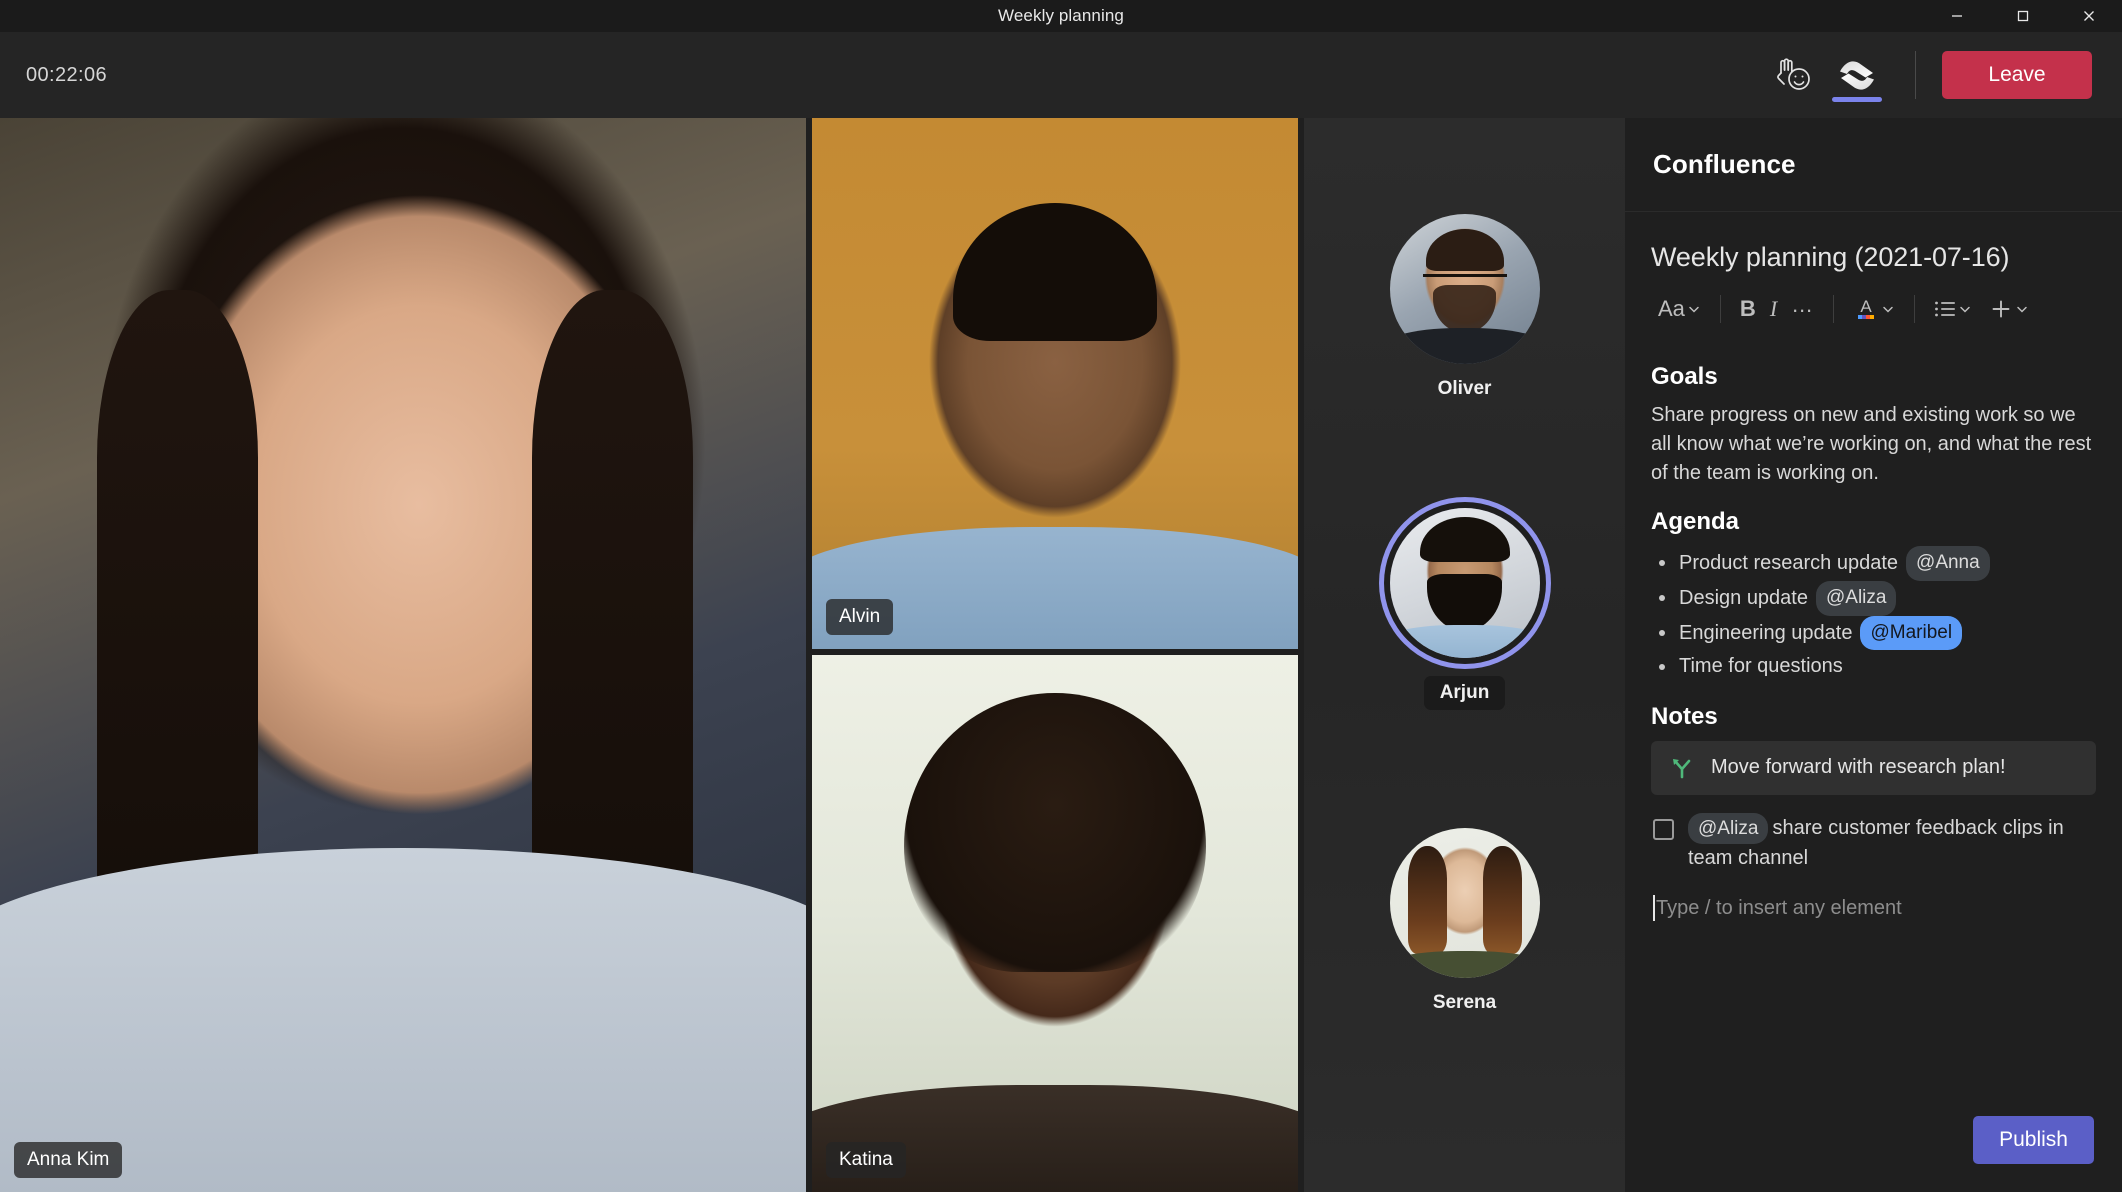 The width and height of the screenshot is (2122, 1192). What do you see at coordinates (866, 1160) in the screenshot?
I see `participant-name-badge: Katina` at bounding box center [866, 1160].